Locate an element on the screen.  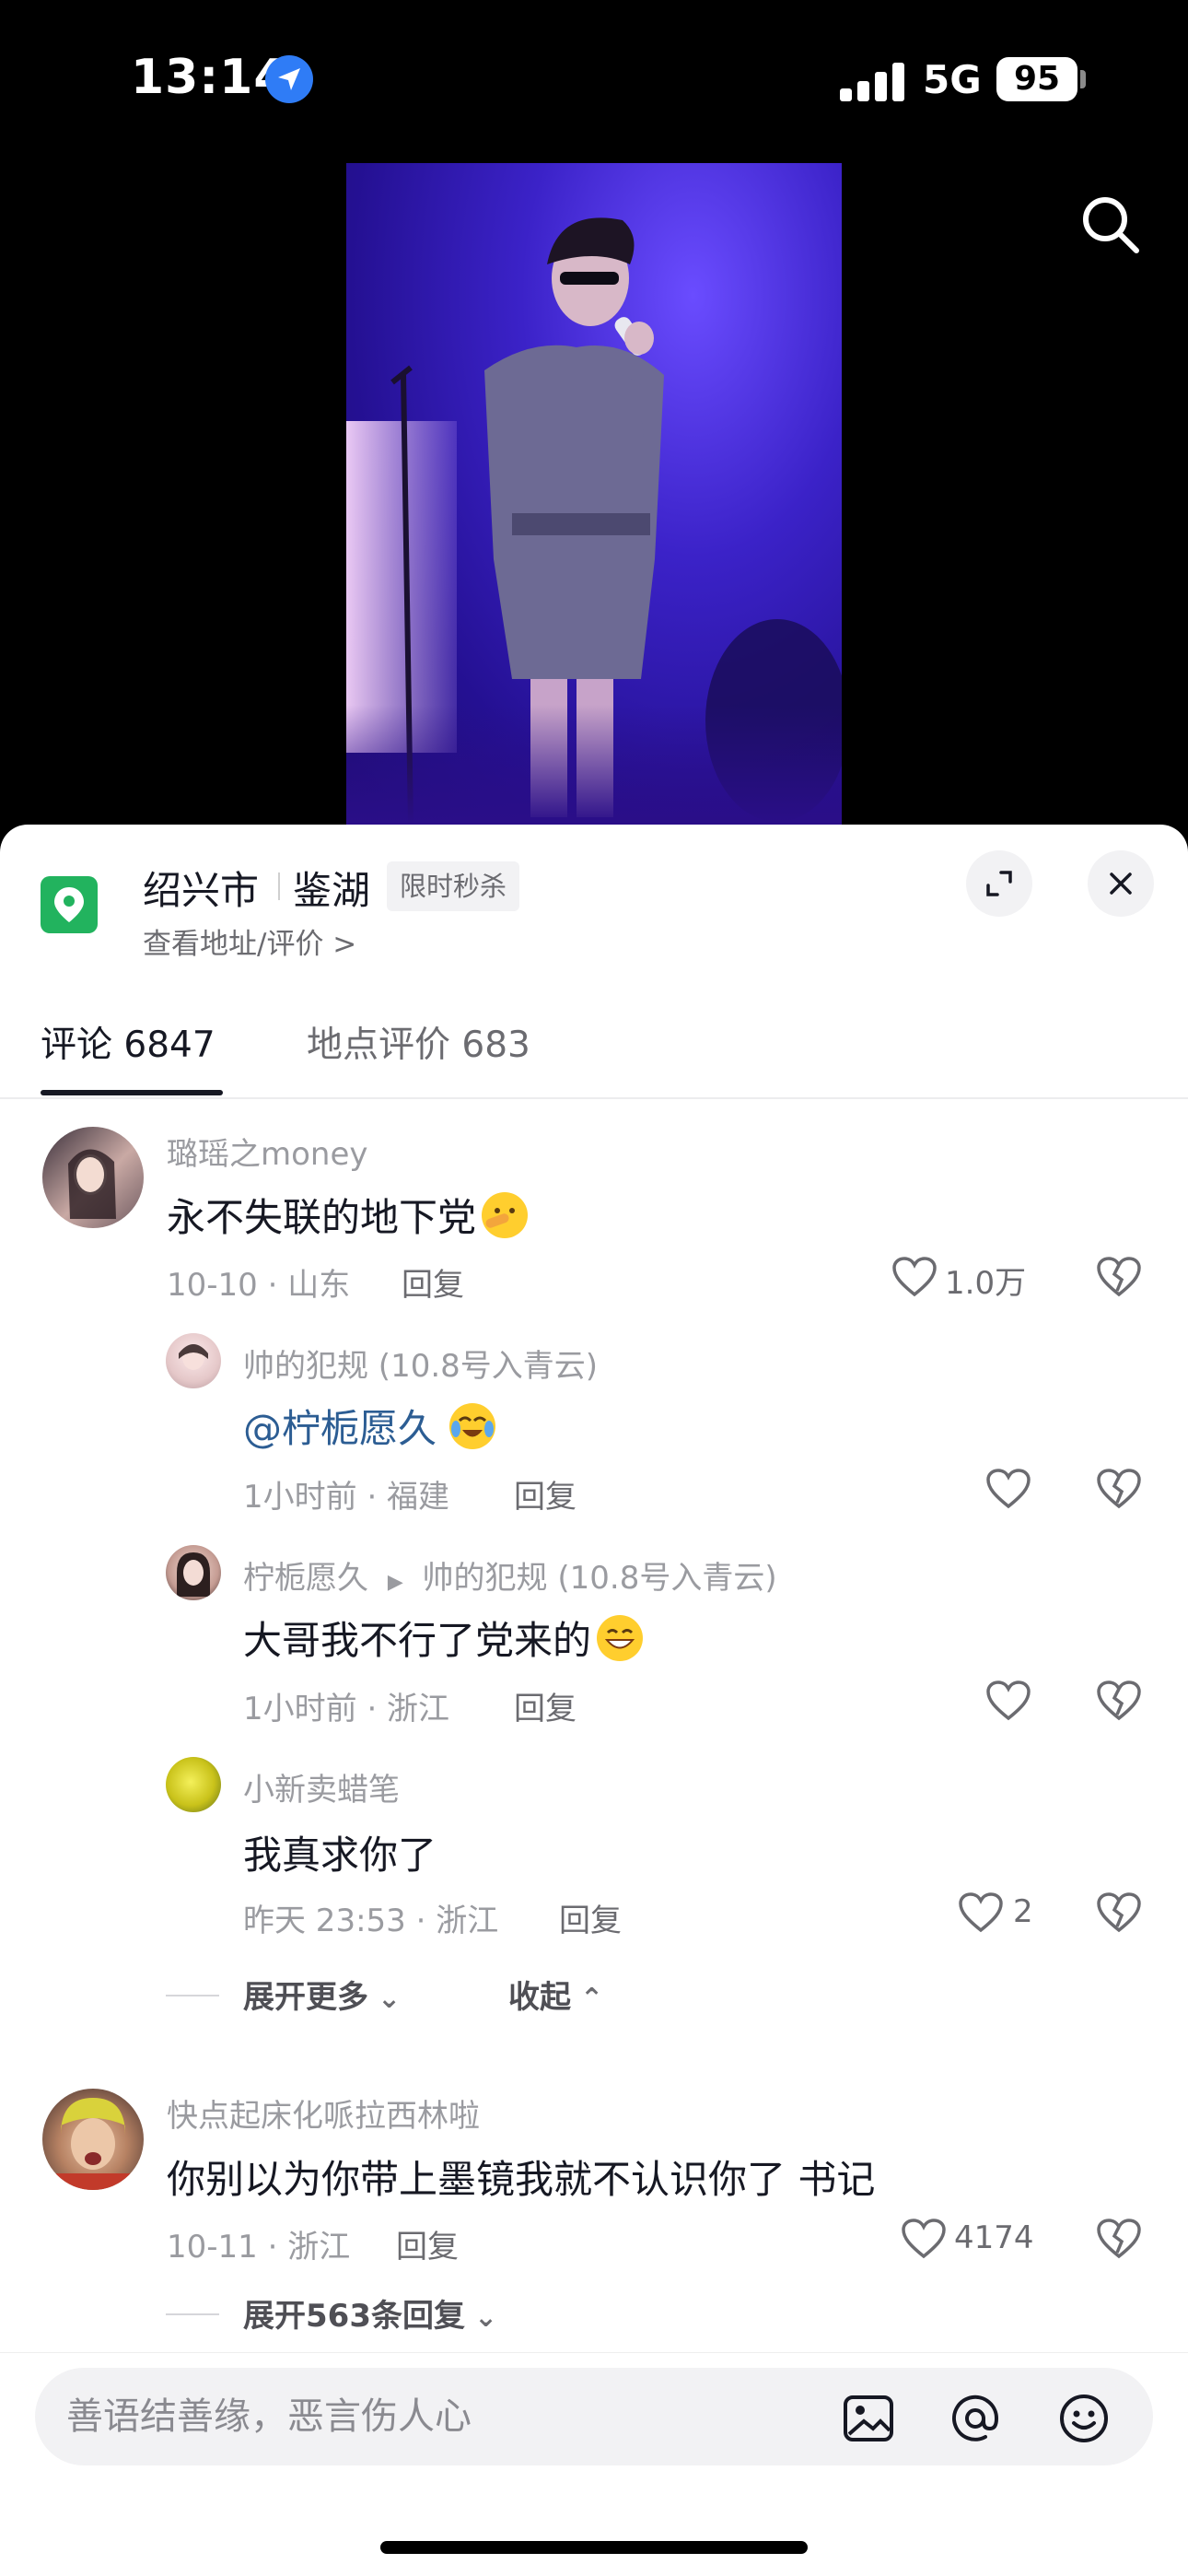
battery-tip is located at coordinates (1083, 79).